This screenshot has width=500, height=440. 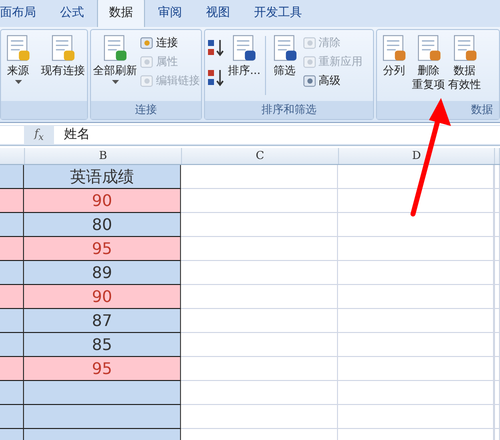 I want to click on ribbon-button: 分列, so click(x=394, y=71).